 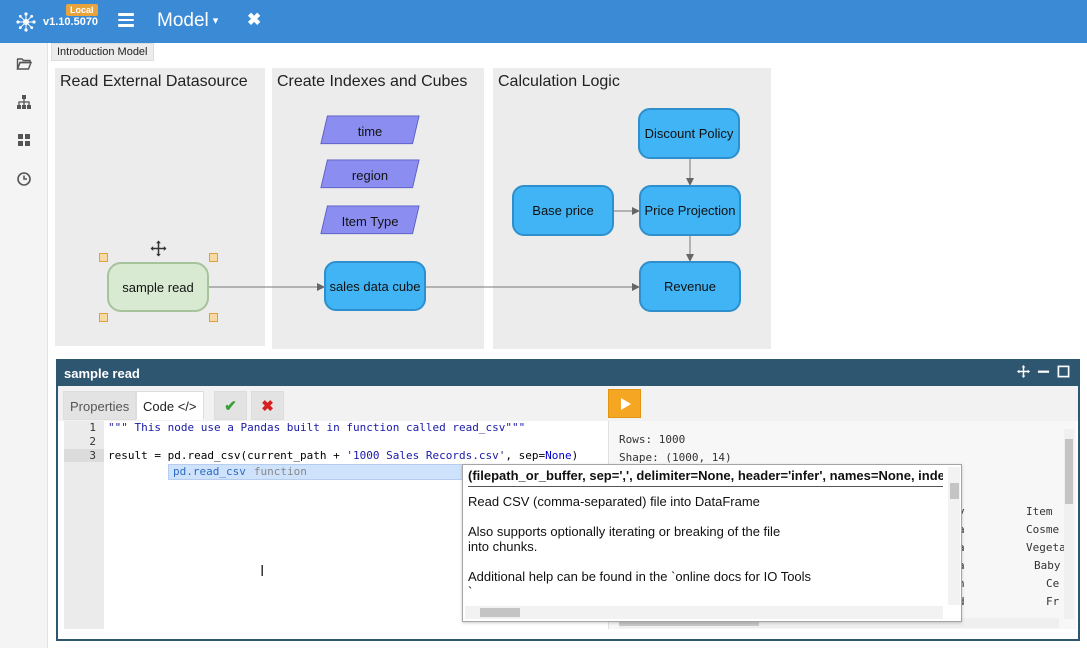 I want to click on clock-icon, so click(x=24, y=179).